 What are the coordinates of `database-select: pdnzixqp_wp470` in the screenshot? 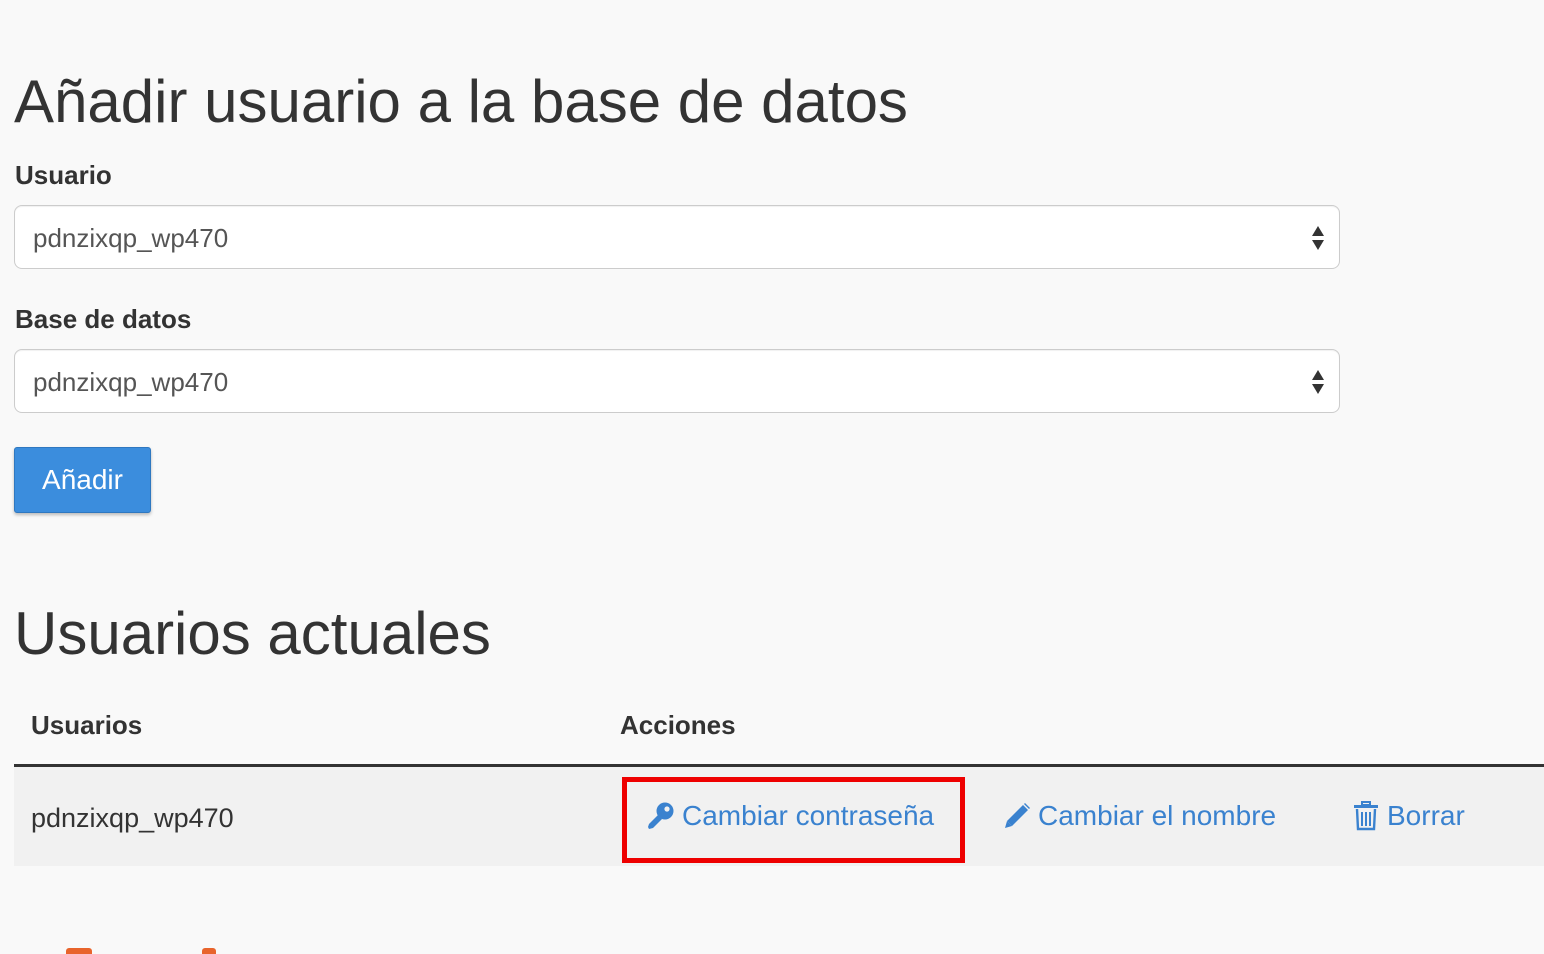 It's located at (677, 381).